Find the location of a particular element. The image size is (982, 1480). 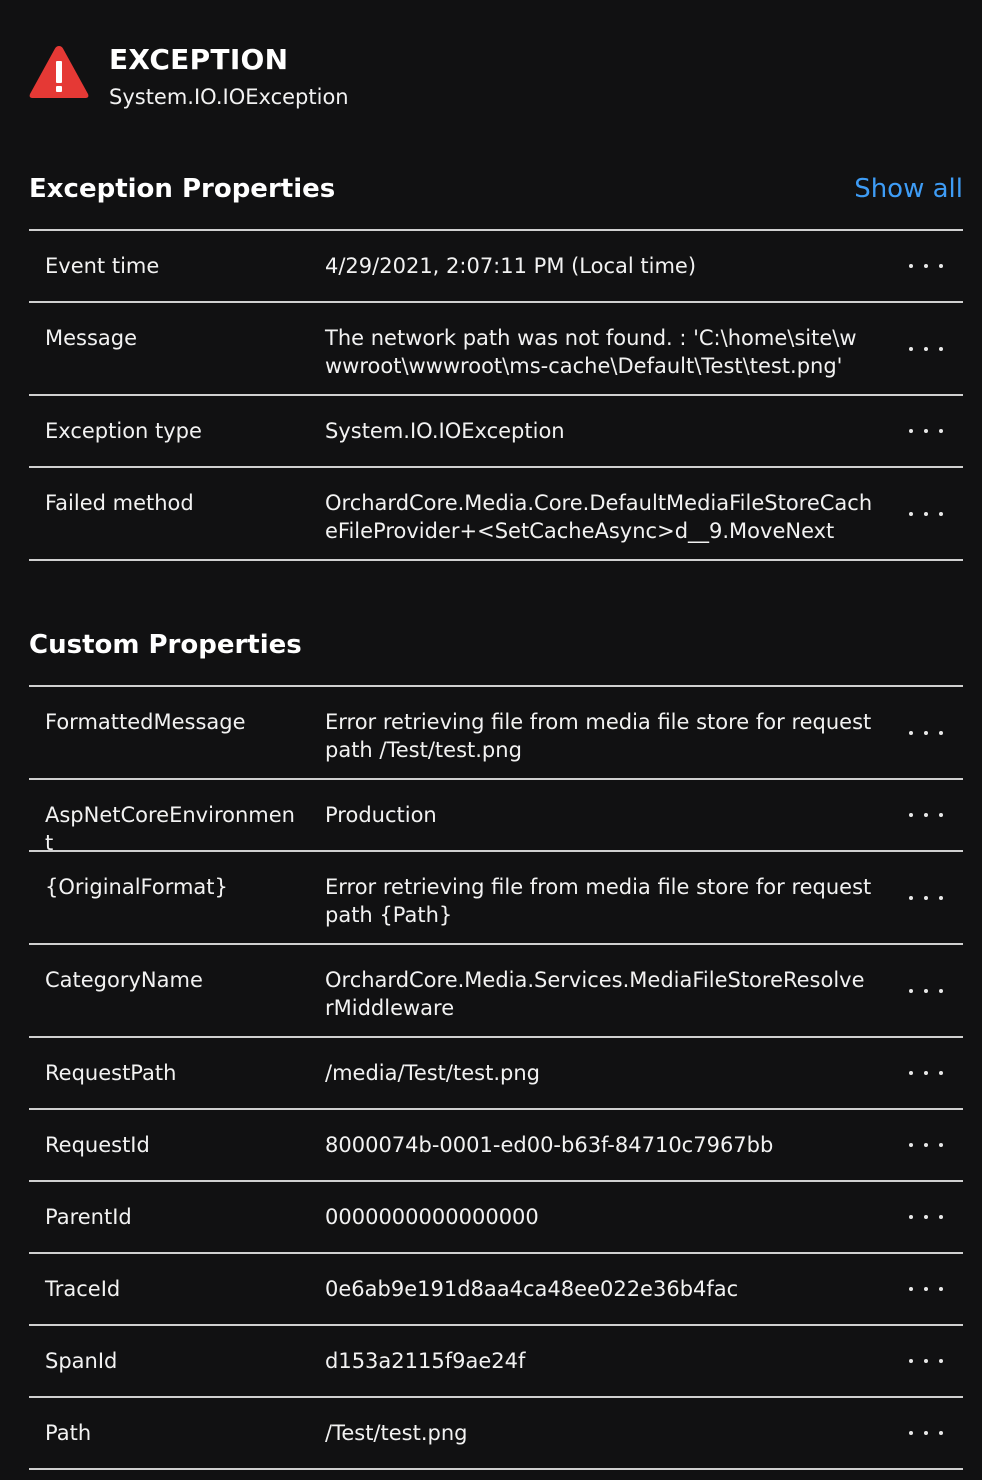

property-key: CategoryName is located at coordinates (124, 980).